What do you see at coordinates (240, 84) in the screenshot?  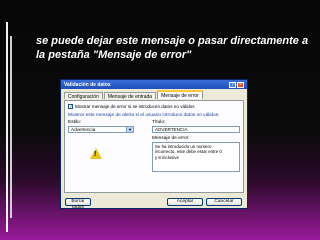 I see `close-button: ×` at bounding box center [240, 84].